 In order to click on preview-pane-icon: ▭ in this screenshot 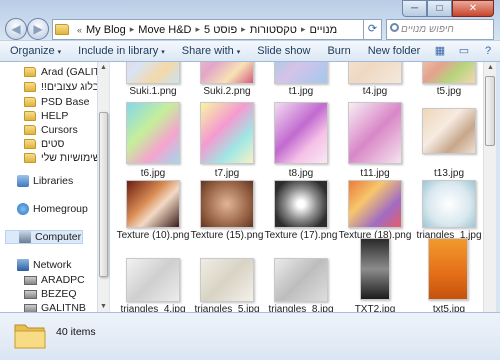, I will do `click(464, 51)`.